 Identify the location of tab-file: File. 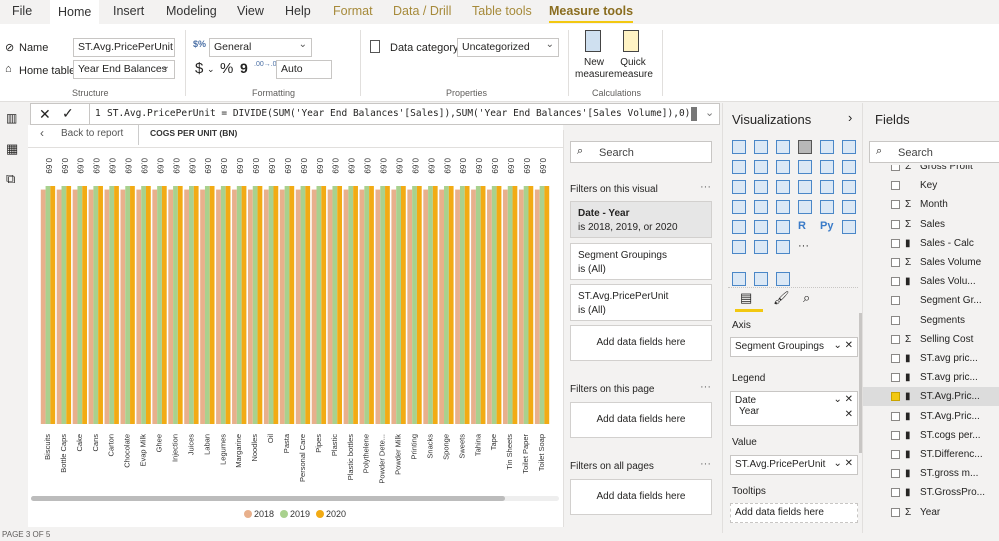
(22, 11).